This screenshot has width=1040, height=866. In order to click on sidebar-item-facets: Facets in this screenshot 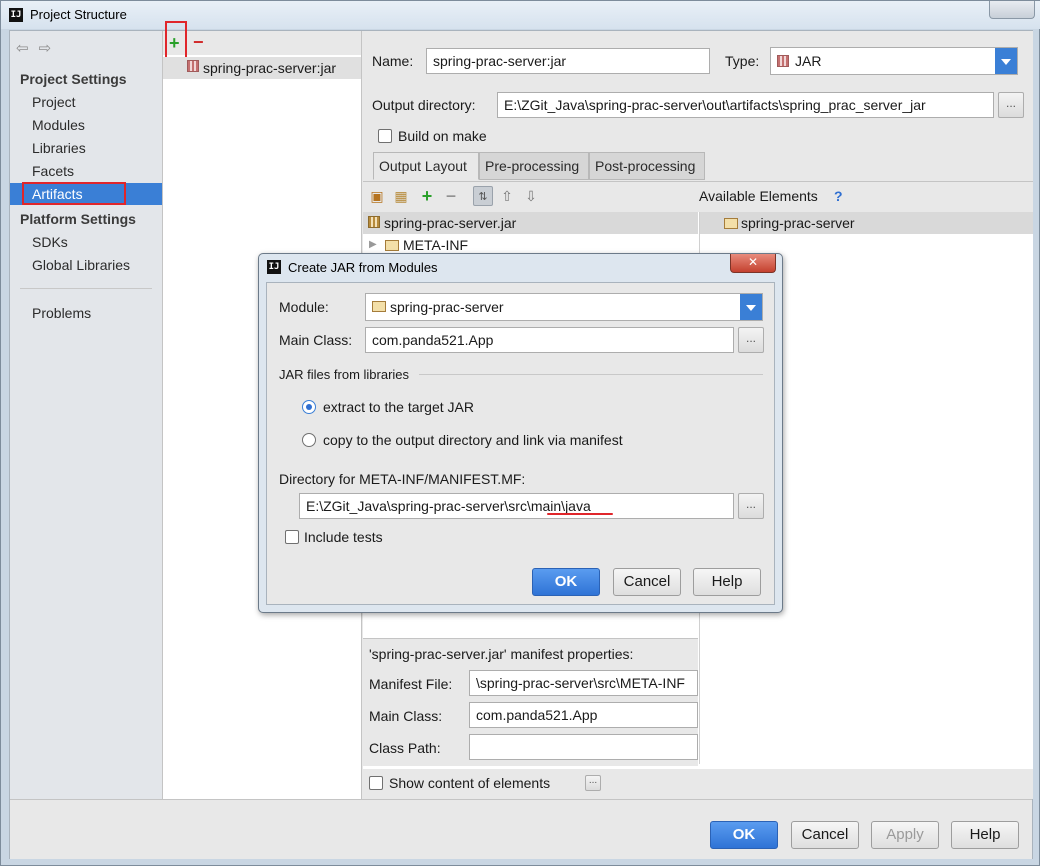, I will do `click(86, 171)`.